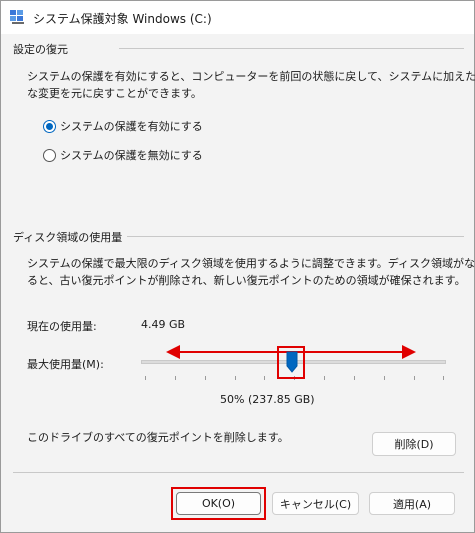 The width and height of the screenshot is (475, 533). Describe the element at coordinates (17, 17) in the screenshot. I see `system-protection-app-icon` at that location.